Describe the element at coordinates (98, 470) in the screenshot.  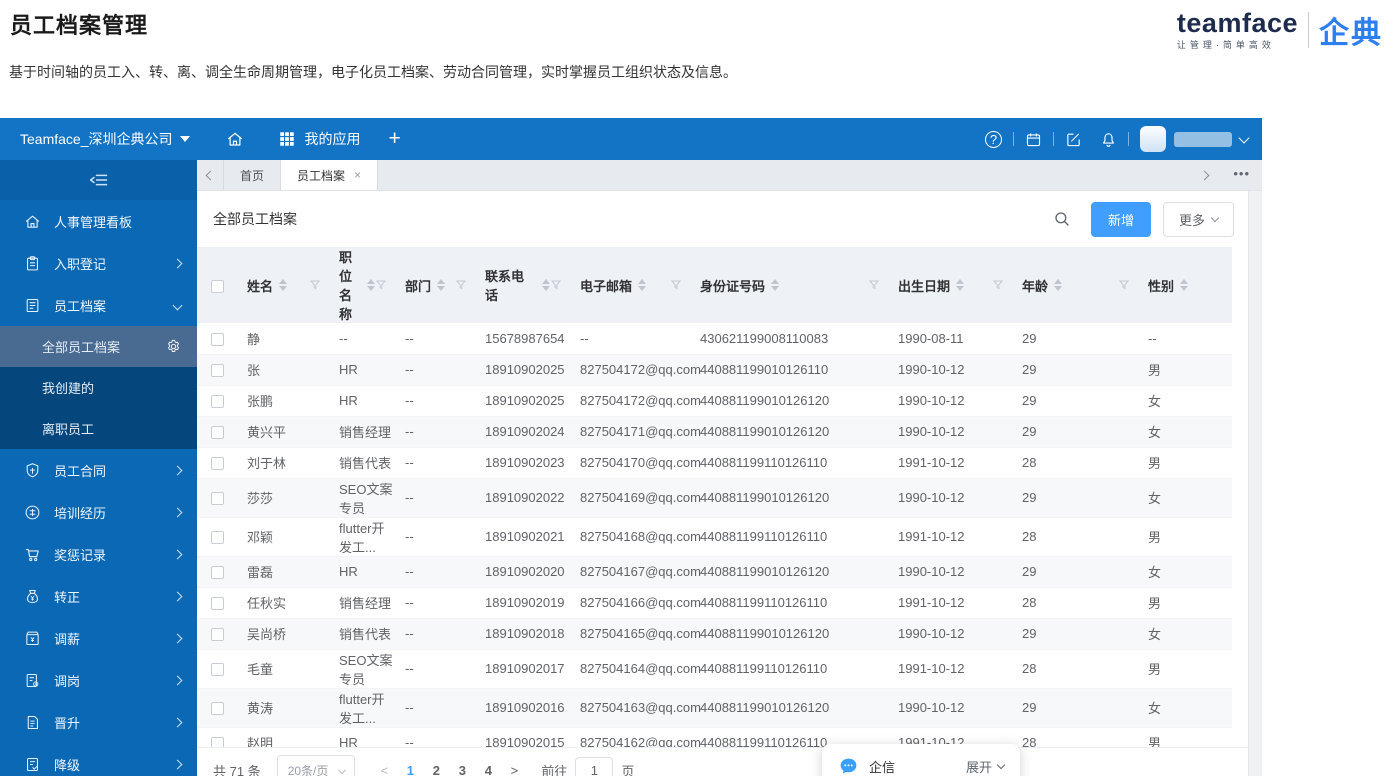
I see `sidebar-item-员工合同: 员工合同` at that location.